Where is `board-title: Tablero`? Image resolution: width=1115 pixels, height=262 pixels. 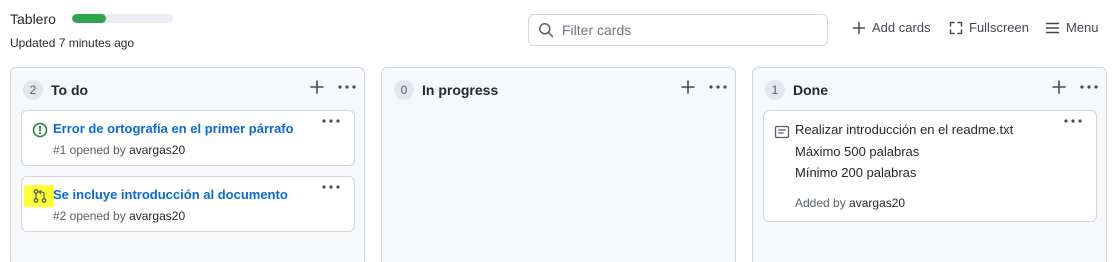
board-title: Tablero is located at coordinates (33, 19).